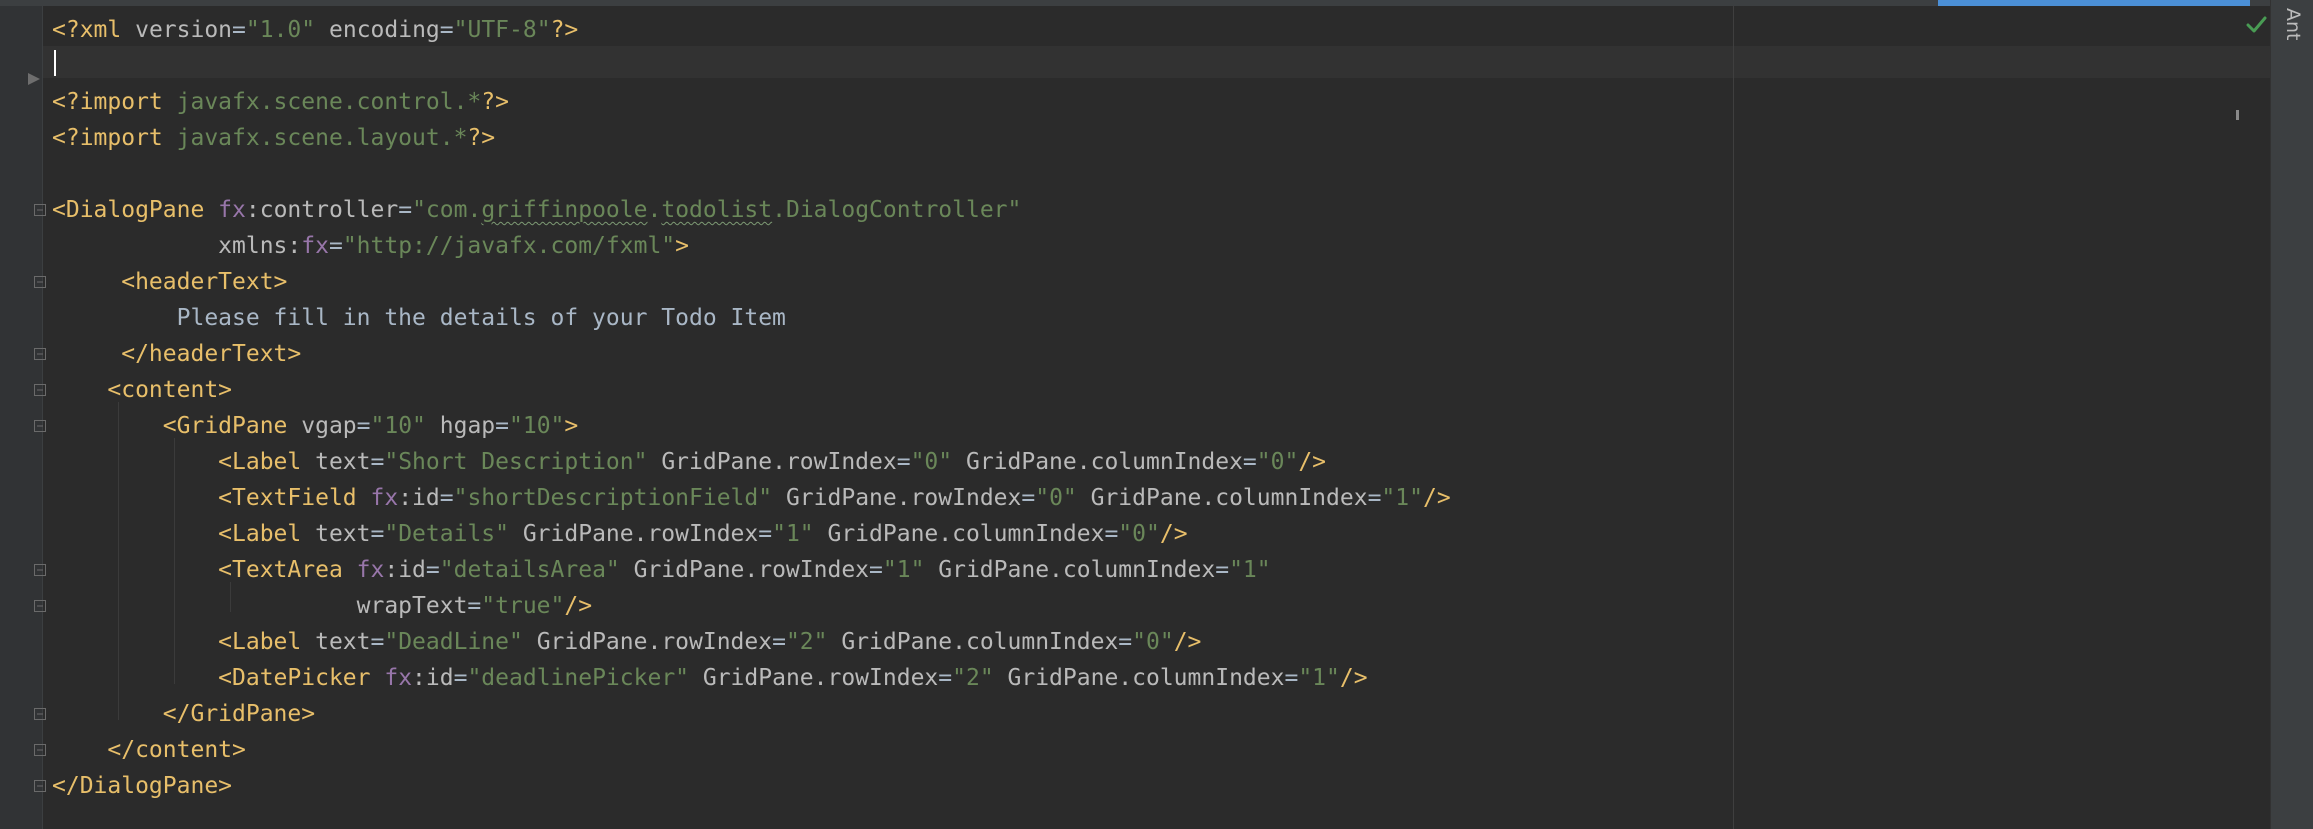 Image resolution: width=2313 pixels, height=829 pixels. What do you see at coordinates (2256, 27) in the screenshot?
I see `check-icon` at bounding box center [2256, 27].